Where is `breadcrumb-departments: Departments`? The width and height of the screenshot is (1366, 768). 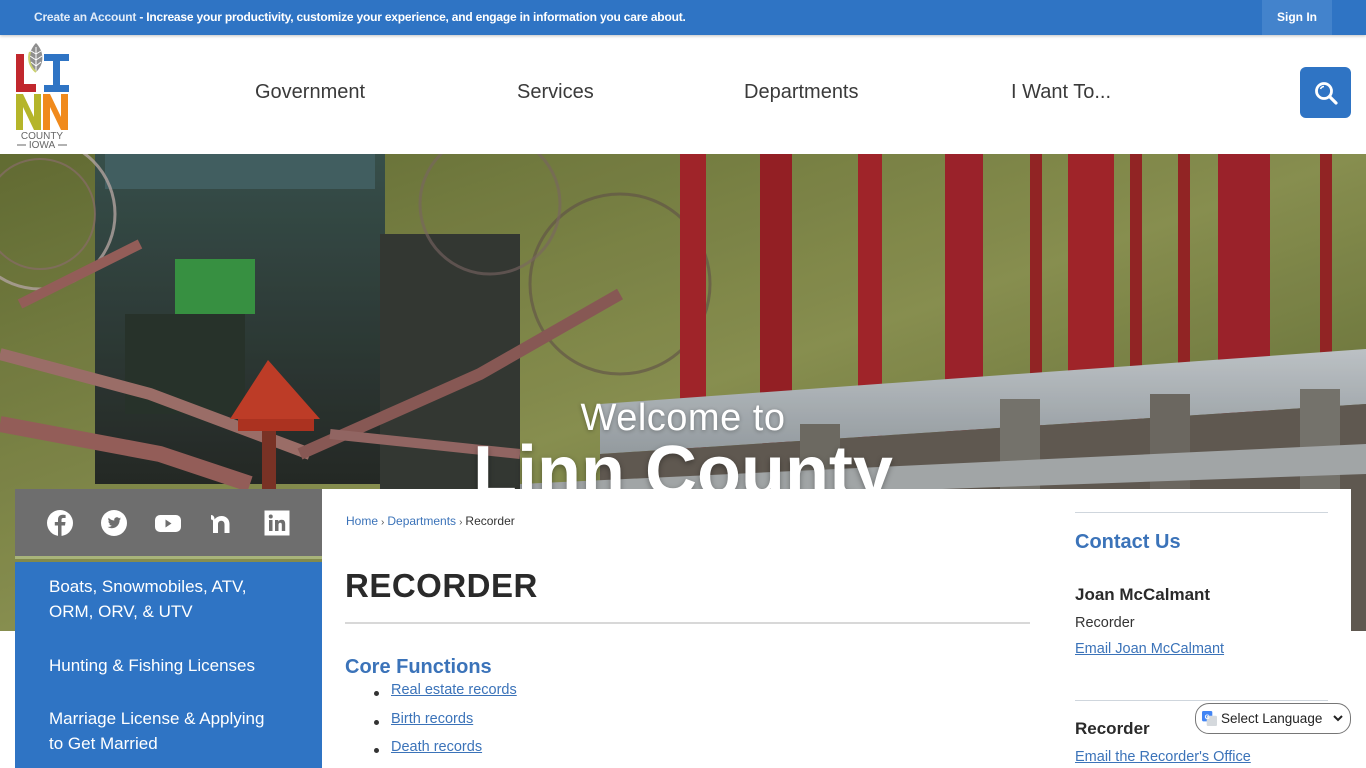
breadcrumb-departments: Departments is located at coordinates (421, 521).